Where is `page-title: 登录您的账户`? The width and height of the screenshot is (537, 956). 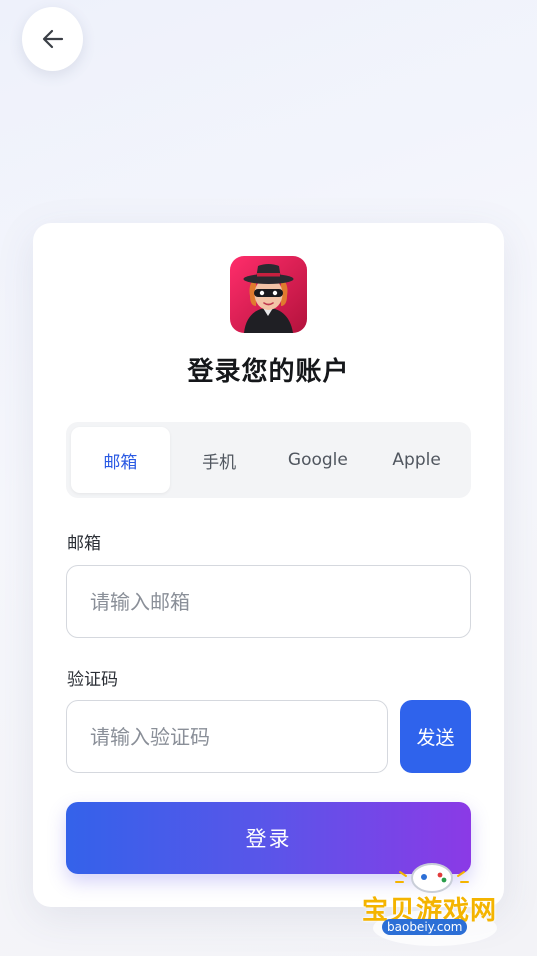 page-title: 登录您的账户 is located at coordinates (268, 372).